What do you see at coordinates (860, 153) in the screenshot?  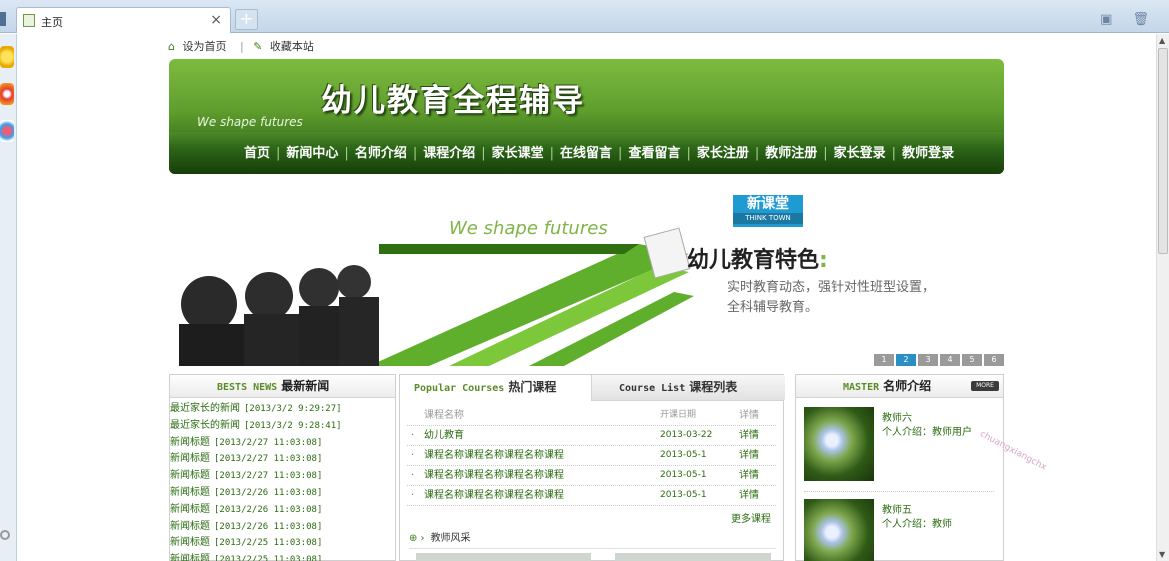 I see `nav-item: 家长登录` at bounding box center [860, 153].